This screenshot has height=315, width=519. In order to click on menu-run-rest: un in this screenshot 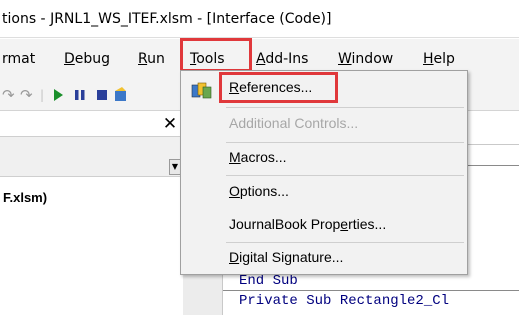, I will do `click(156, 59)`.